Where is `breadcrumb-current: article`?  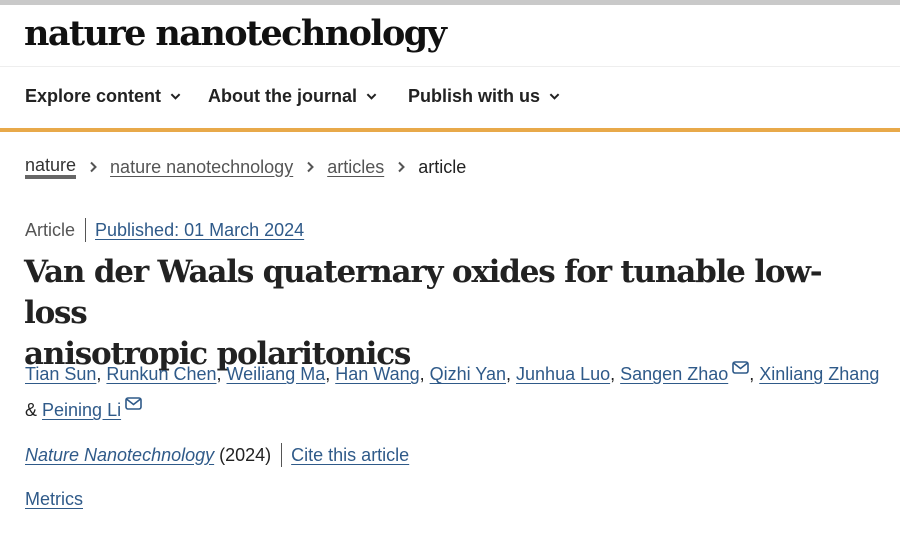 breadcrumb-current: article is located at coordinates (442, 166).